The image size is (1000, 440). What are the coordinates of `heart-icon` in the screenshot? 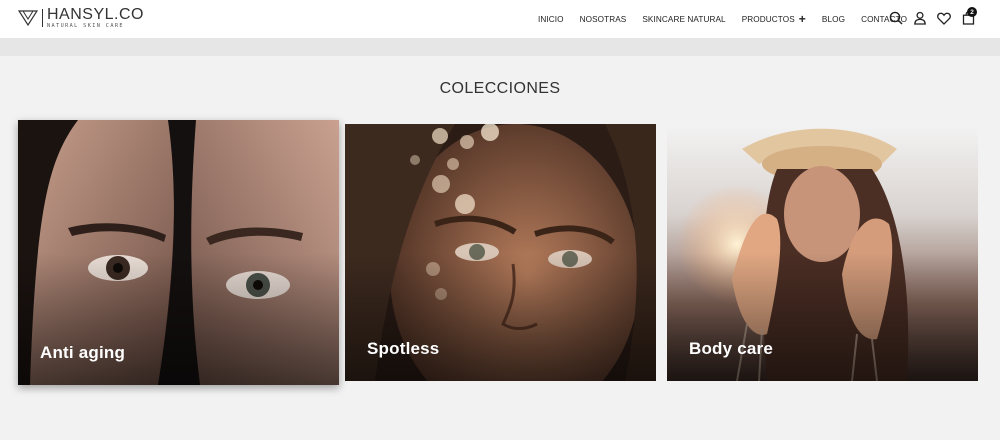 It's located at (944, 18).